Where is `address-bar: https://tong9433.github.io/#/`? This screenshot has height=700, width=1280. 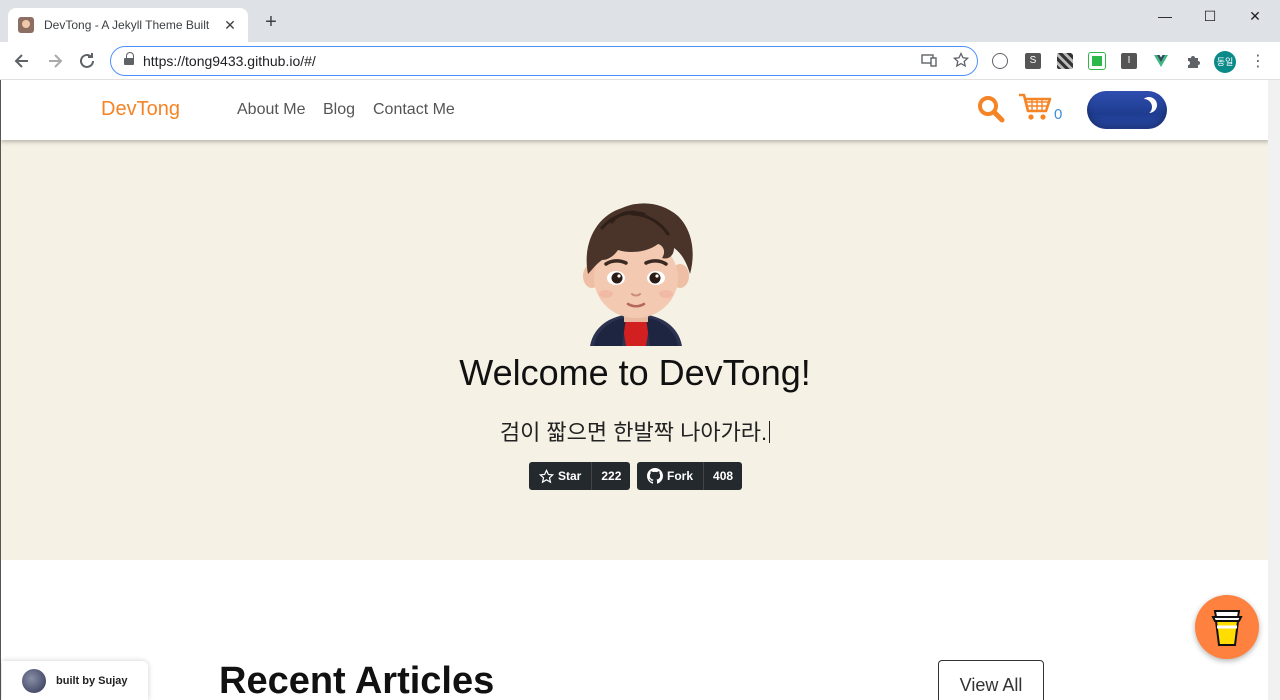 address-bar: https://tong9433.github.io/#/ is located at coordinates (544, 61).